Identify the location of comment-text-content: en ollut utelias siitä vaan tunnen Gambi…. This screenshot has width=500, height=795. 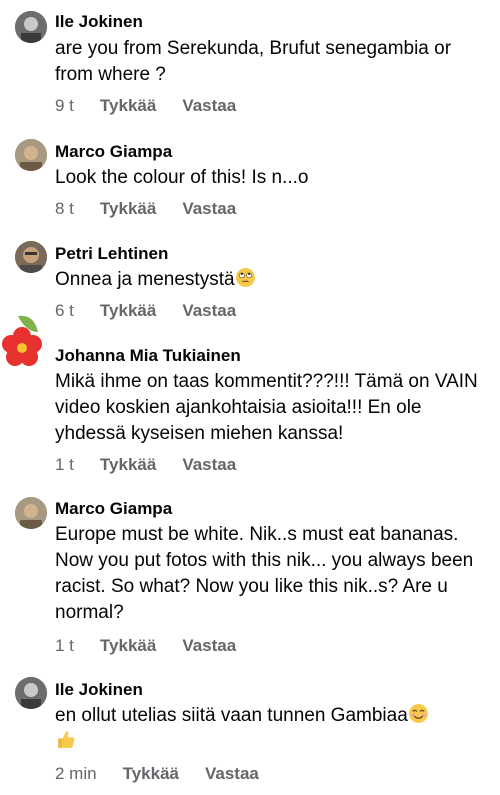
(231, 715).